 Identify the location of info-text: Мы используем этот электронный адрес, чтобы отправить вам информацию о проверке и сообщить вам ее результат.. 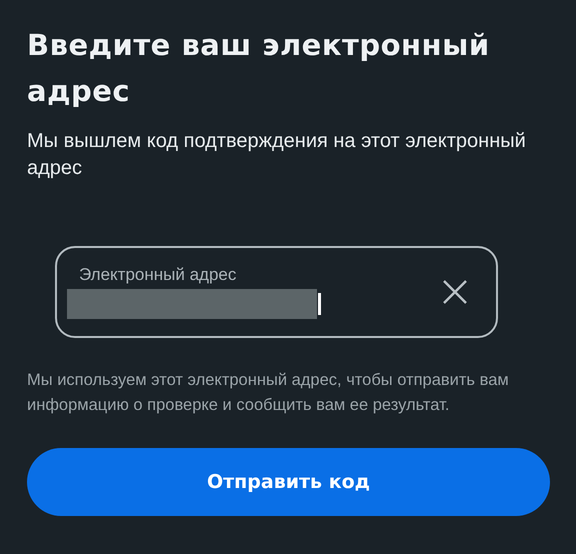
(268, 393).